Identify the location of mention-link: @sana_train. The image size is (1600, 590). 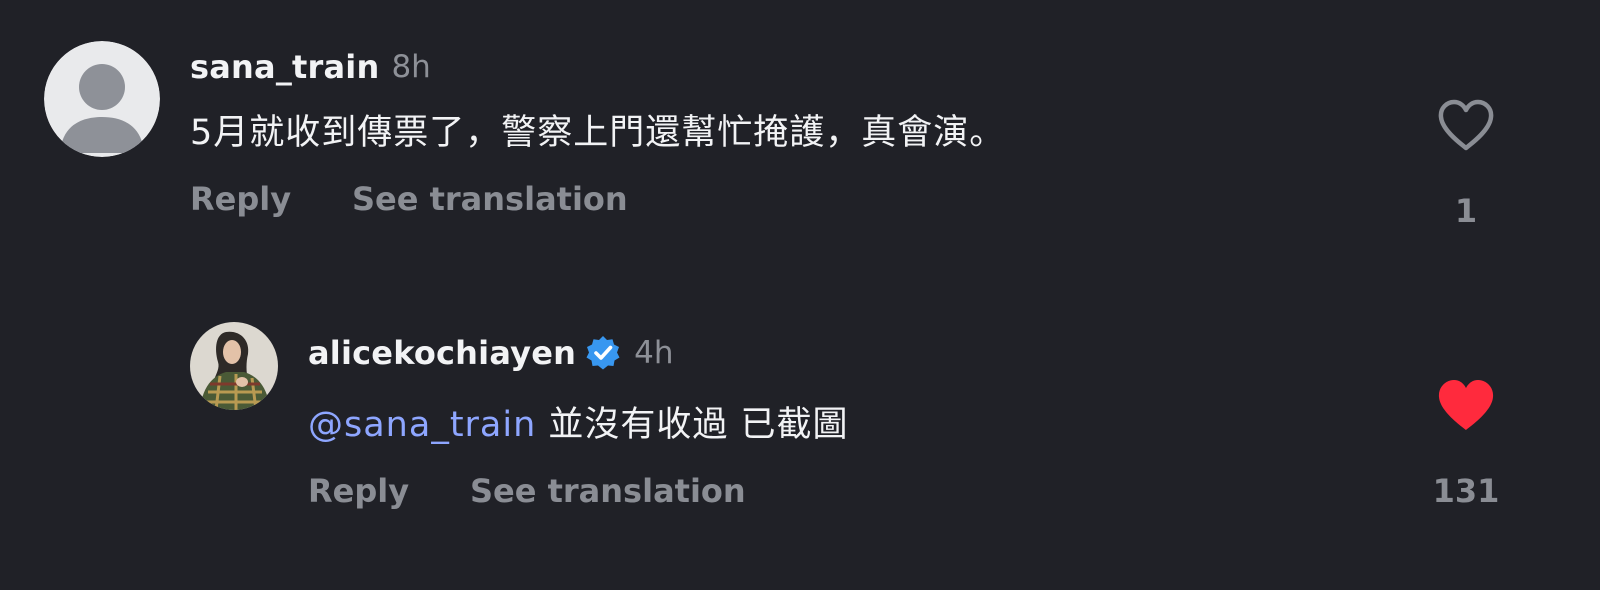
(422, 425).